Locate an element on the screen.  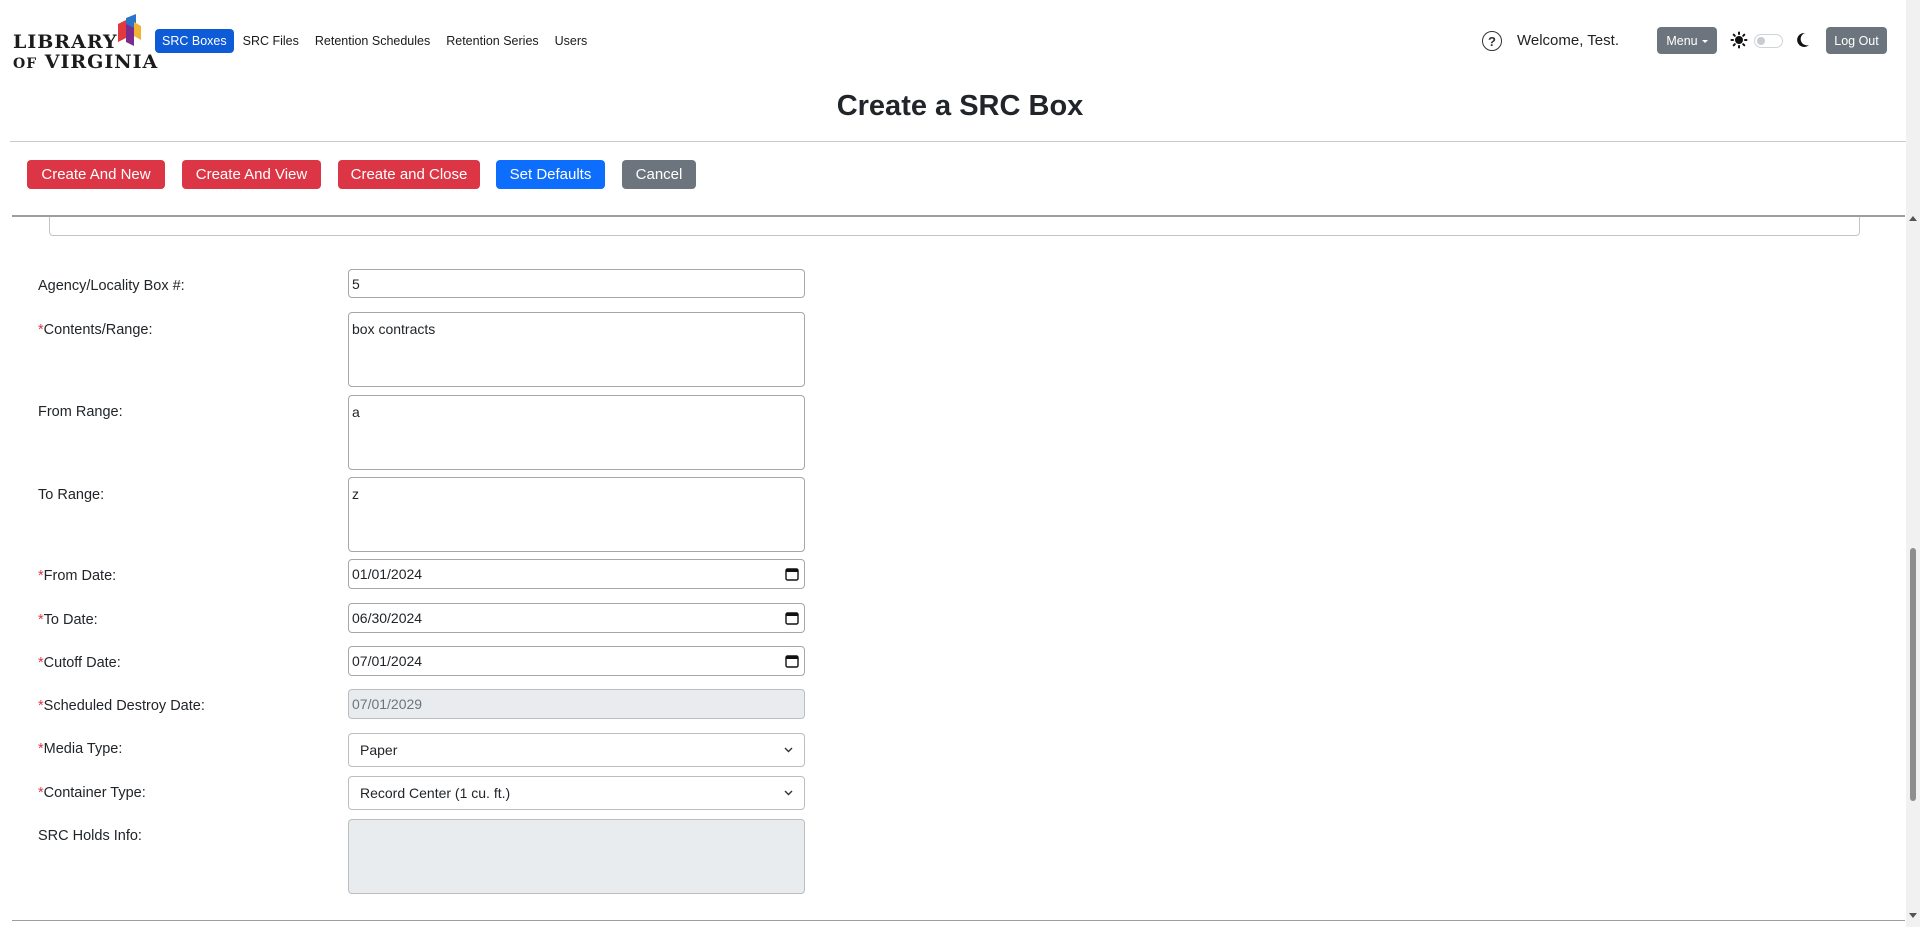
logo-text-line1: LIBRARY is located at coordinates (65, 42).